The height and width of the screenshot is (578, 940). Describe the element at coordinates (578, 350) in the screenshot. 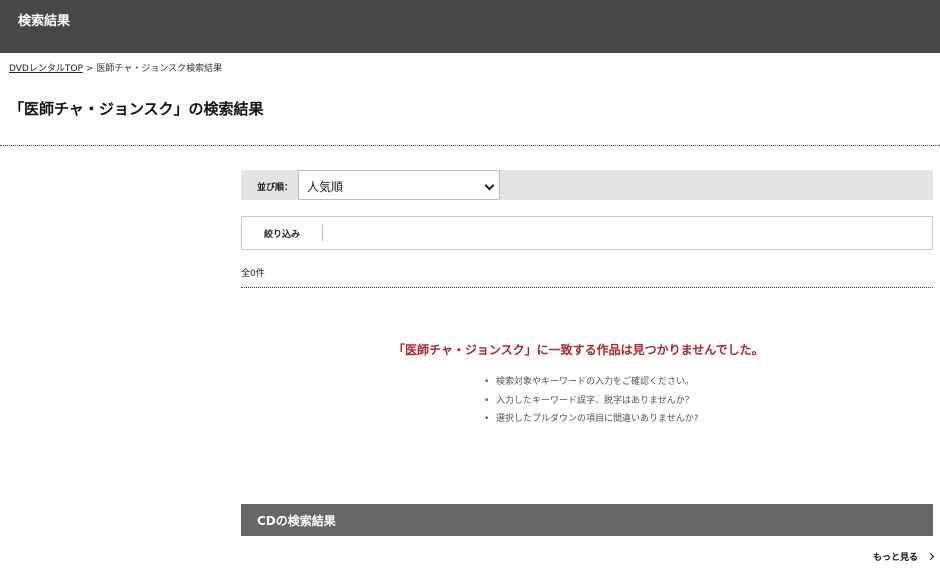

I see `no-result-message: 「医師チャ・ジョンスク」に一致する作品は見つかりませんでした。` at that location.